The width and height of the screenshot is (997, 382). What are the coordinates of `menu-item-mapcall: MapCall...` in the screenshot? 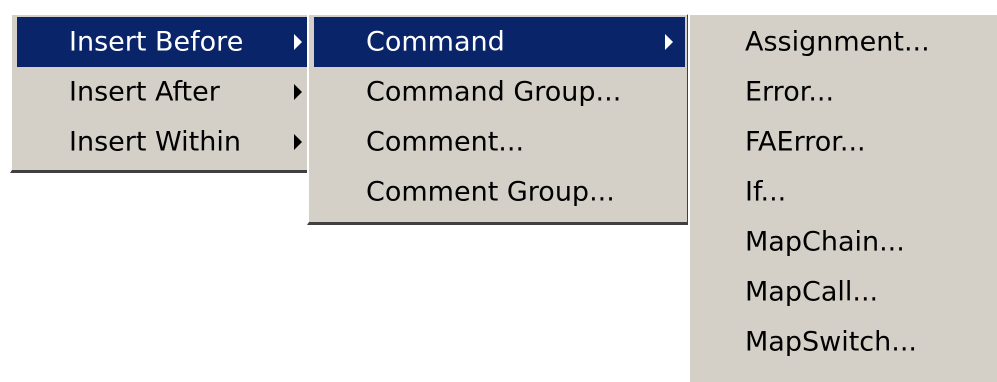 It's located at (845, 292).